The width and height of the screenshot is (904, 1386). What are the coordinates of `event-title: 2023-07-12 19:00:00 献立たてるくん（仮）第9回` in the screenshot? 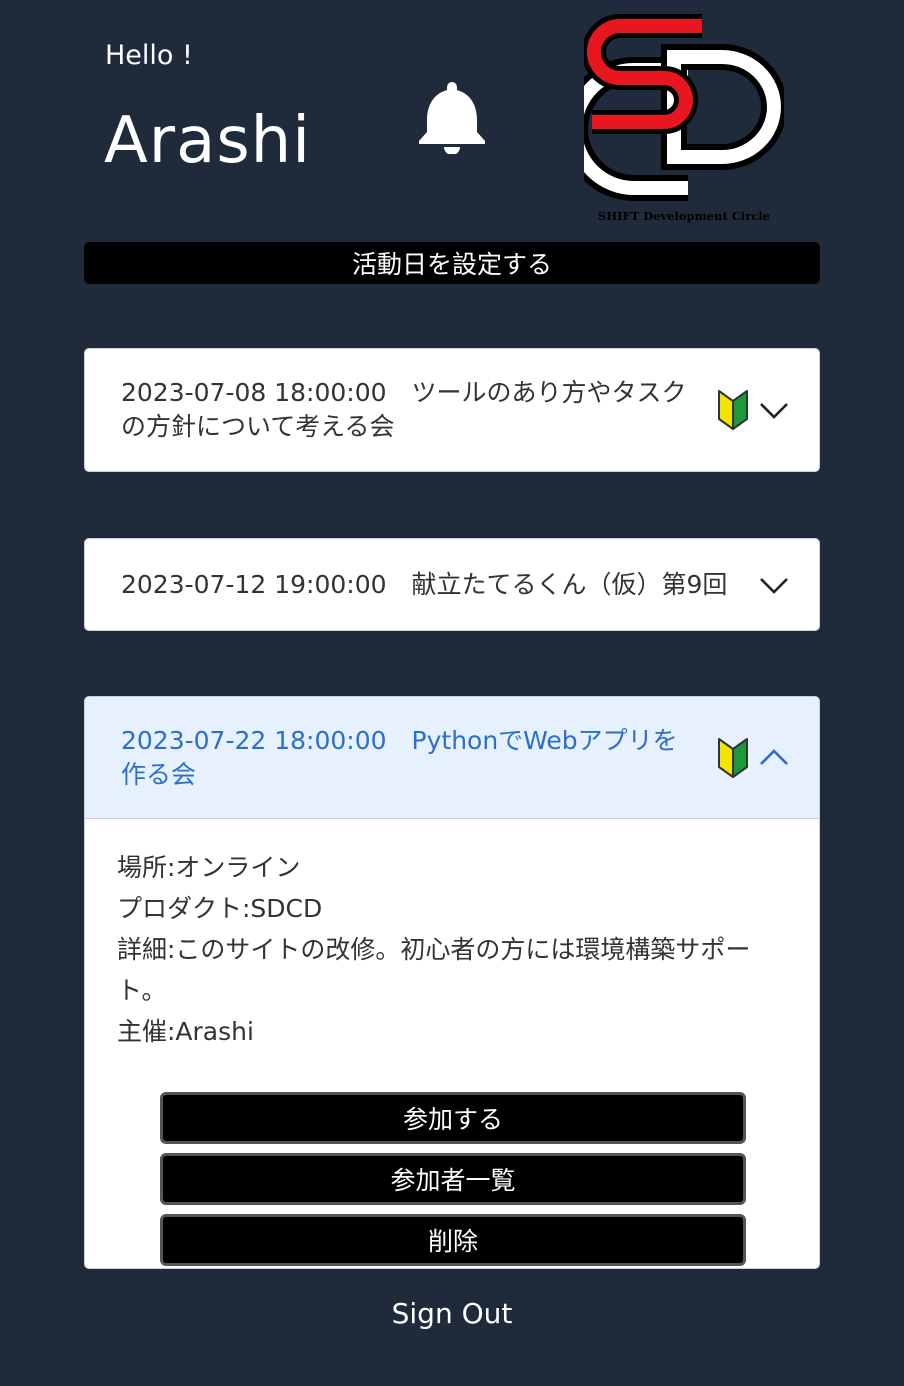 It's located at (424, 584).